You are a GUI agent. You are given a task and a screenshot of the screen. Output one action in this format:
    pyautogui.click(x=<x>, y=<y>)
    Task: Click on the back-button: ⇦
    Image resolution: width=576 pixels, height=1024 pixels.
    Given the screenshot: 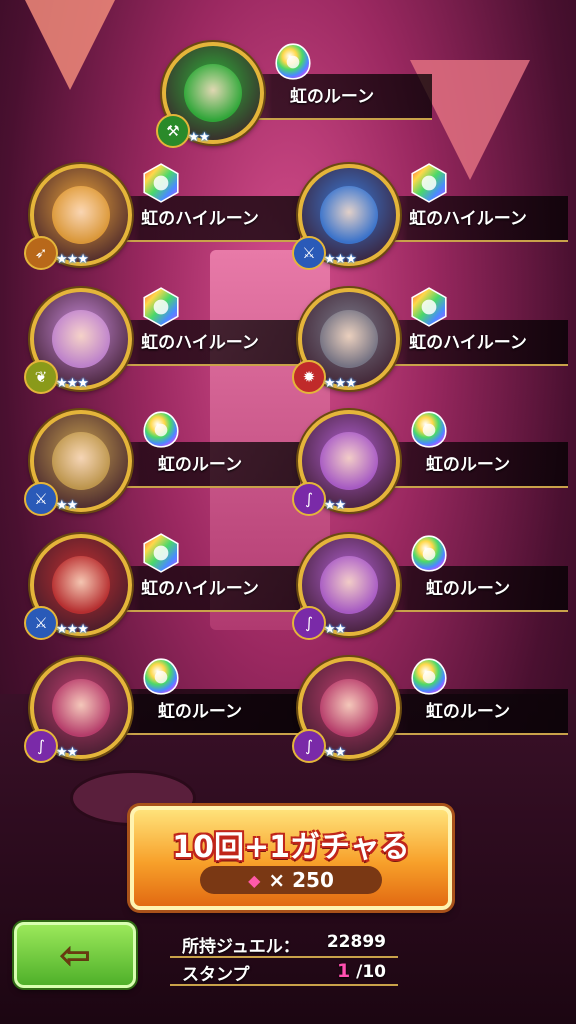 What is the action you would take?
    pyautogui.click(x=75, y=955)
    